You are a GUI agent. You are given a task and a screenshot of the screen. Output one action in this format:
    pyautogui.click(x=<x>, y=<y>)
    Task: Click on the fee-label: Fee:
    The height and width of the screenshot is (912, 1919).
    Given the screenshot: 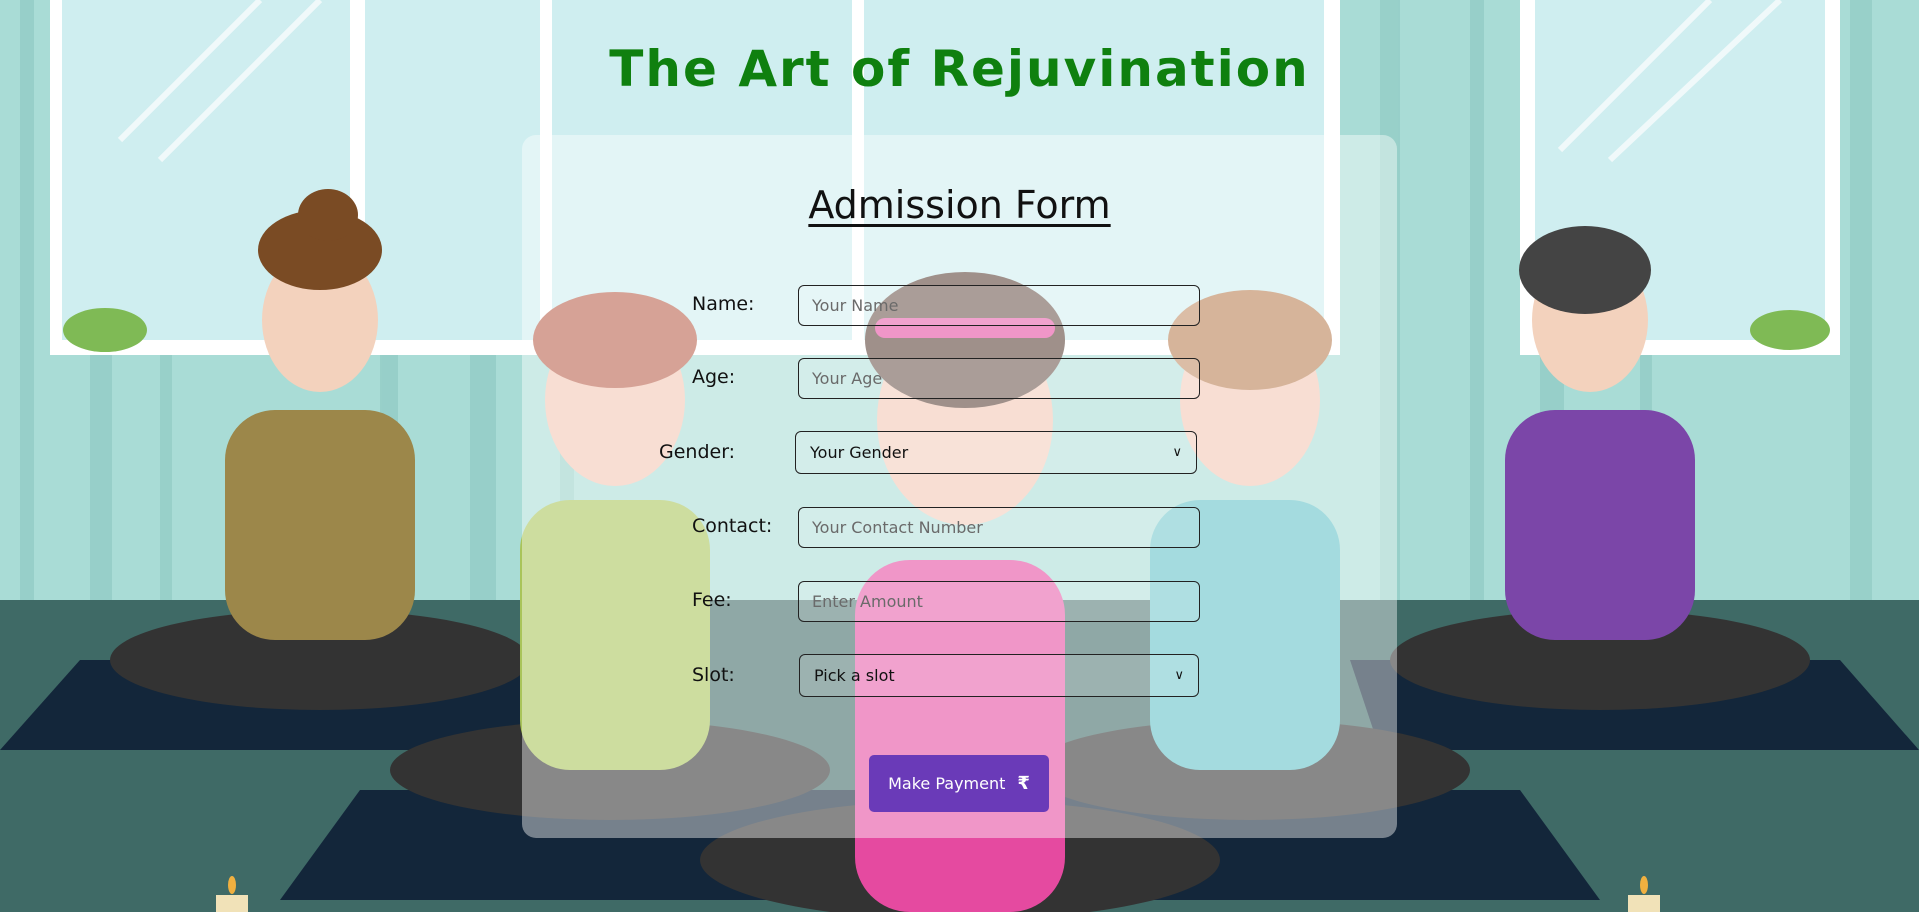 What is the action you would take?
    pyautogui.click(x=712, y=600)
    